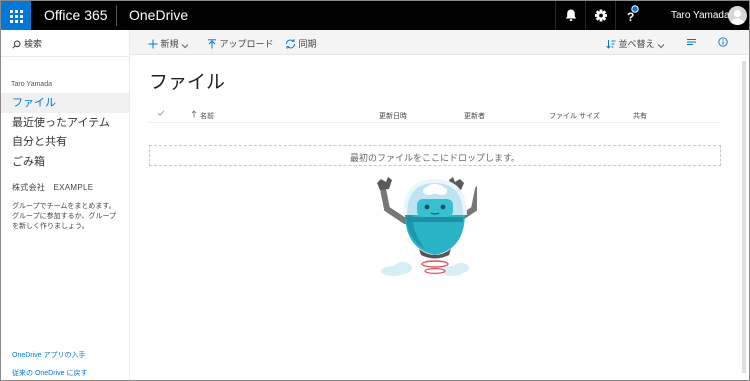 This screenshot has width=750, height=381. What do you see at coordinates (153, 44) in the screenshot?
I see `plus-icon` at bounding box center [153, 44].